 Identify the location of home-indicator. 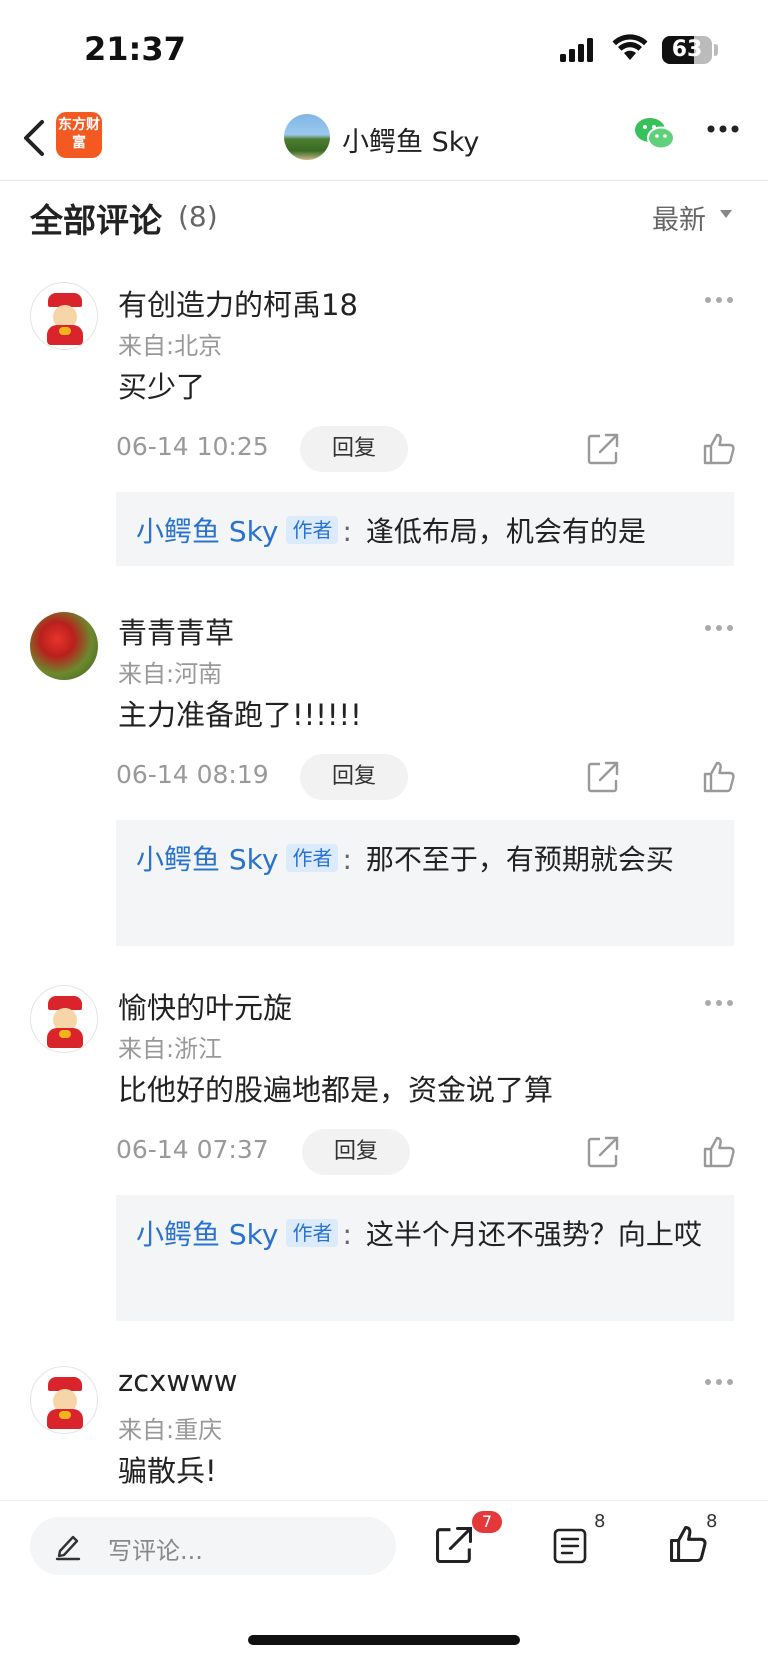
(384, 1640).